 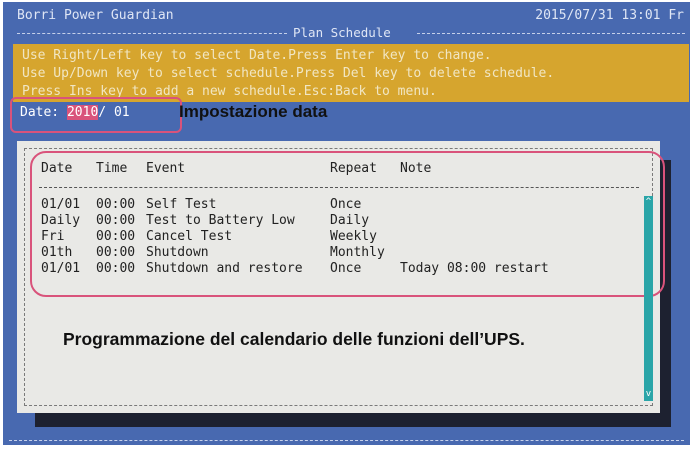 I want to click on app-title: Borri Power Guardian, so click(x=95, y=15).